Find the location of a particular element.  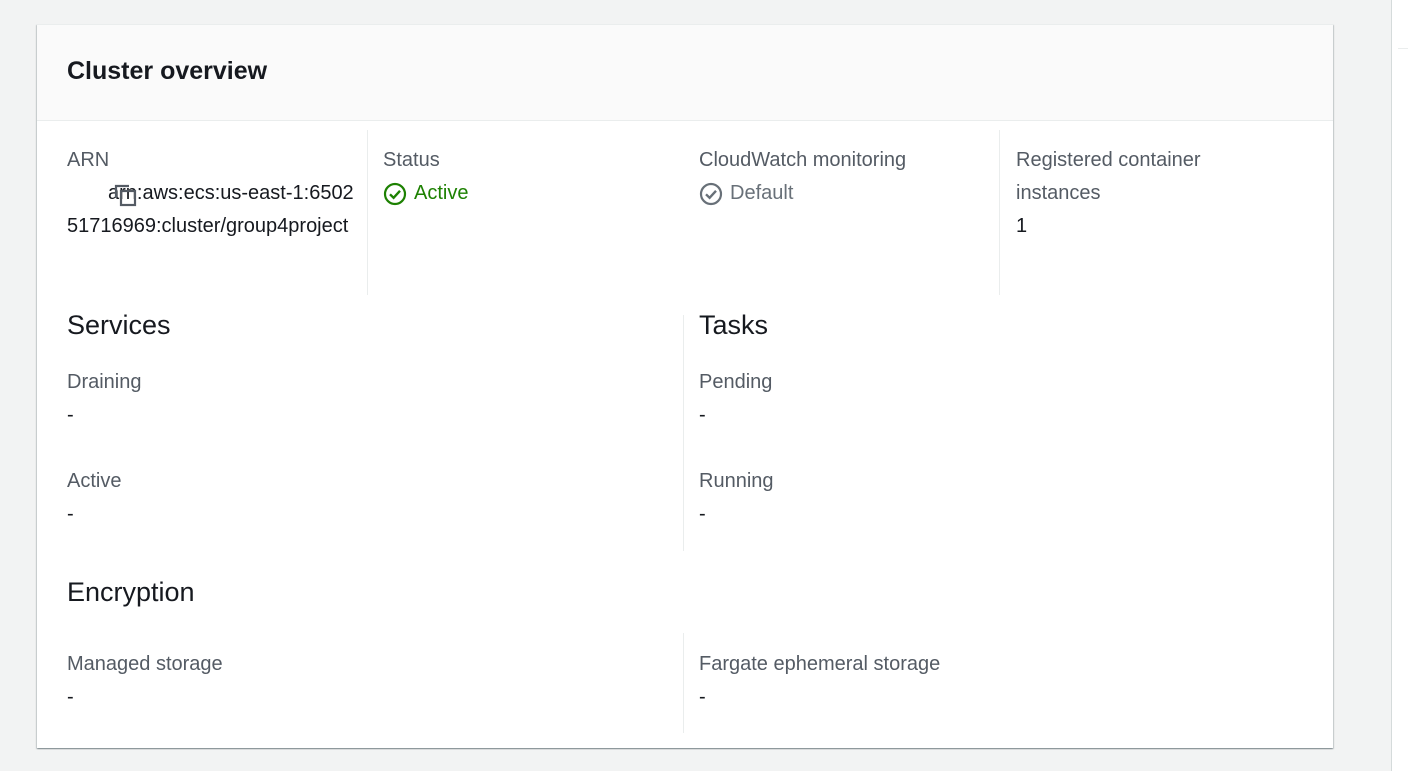

side-panel-edge is located at coordinates (1399, 385).